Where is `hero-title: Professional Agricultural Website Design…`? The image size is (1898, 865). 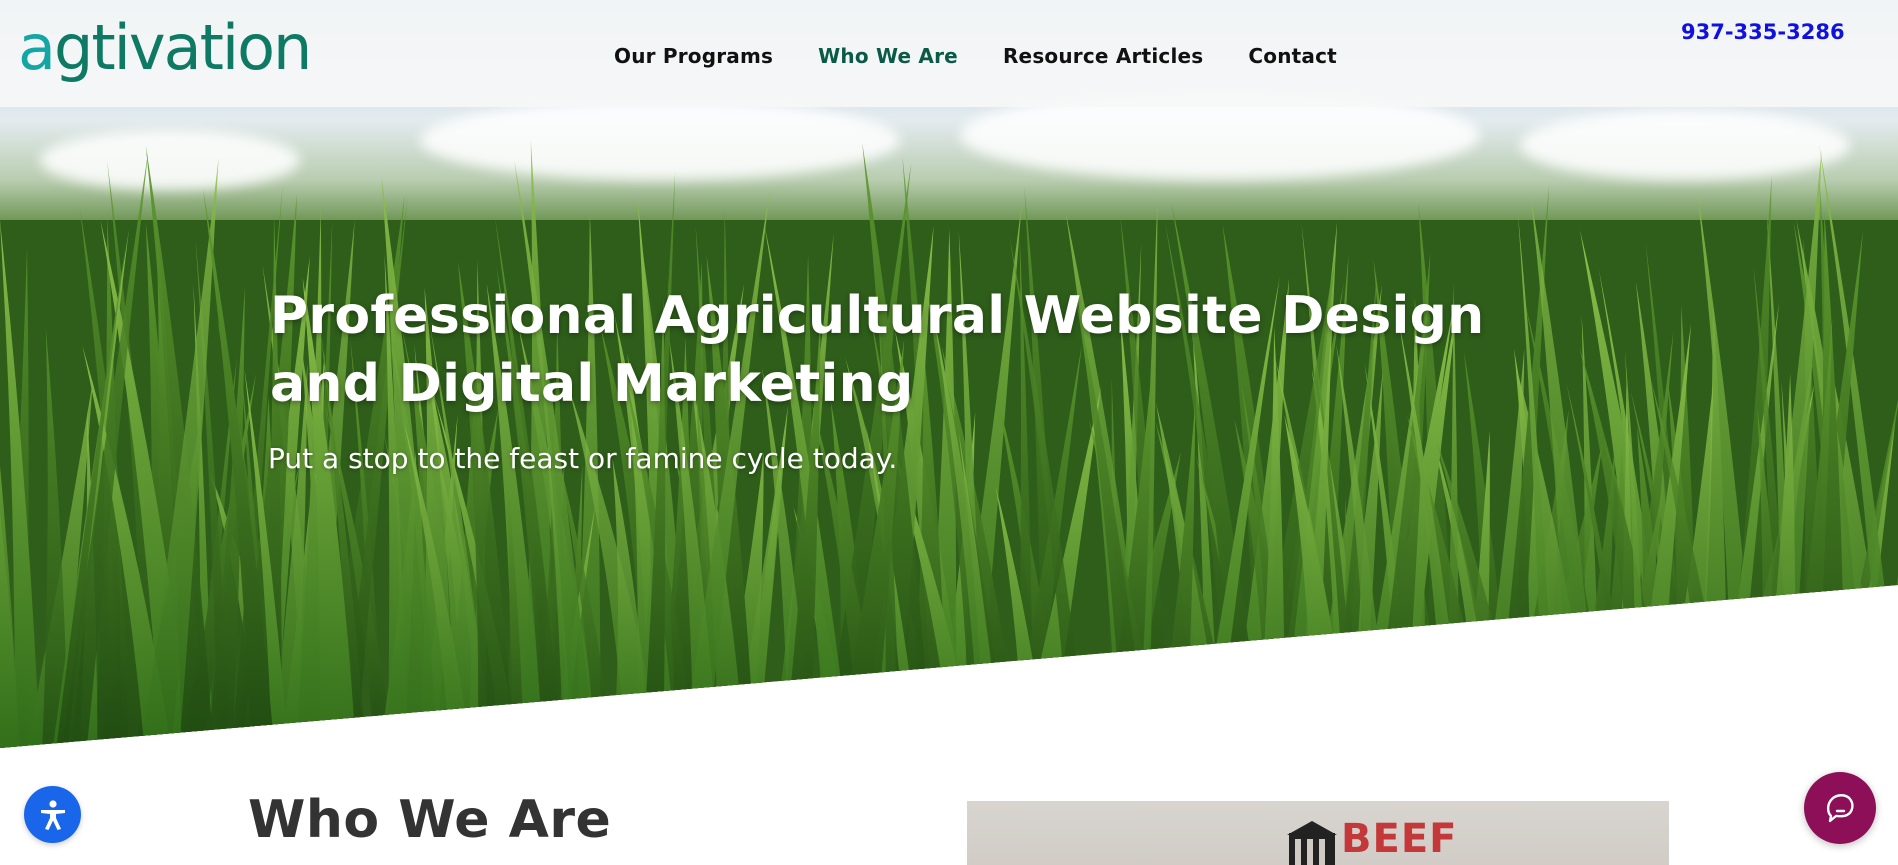
hero-title: Professional Agricultural Website Design… is located at coordinates (877, 350).